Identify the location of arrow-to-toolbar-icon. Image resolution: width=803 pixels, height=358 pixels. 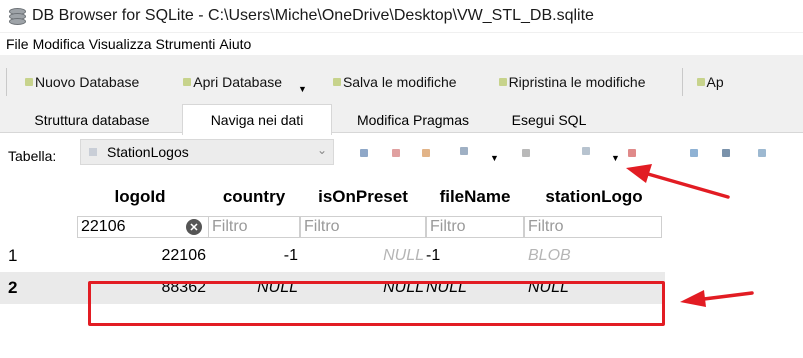
(678, 181).